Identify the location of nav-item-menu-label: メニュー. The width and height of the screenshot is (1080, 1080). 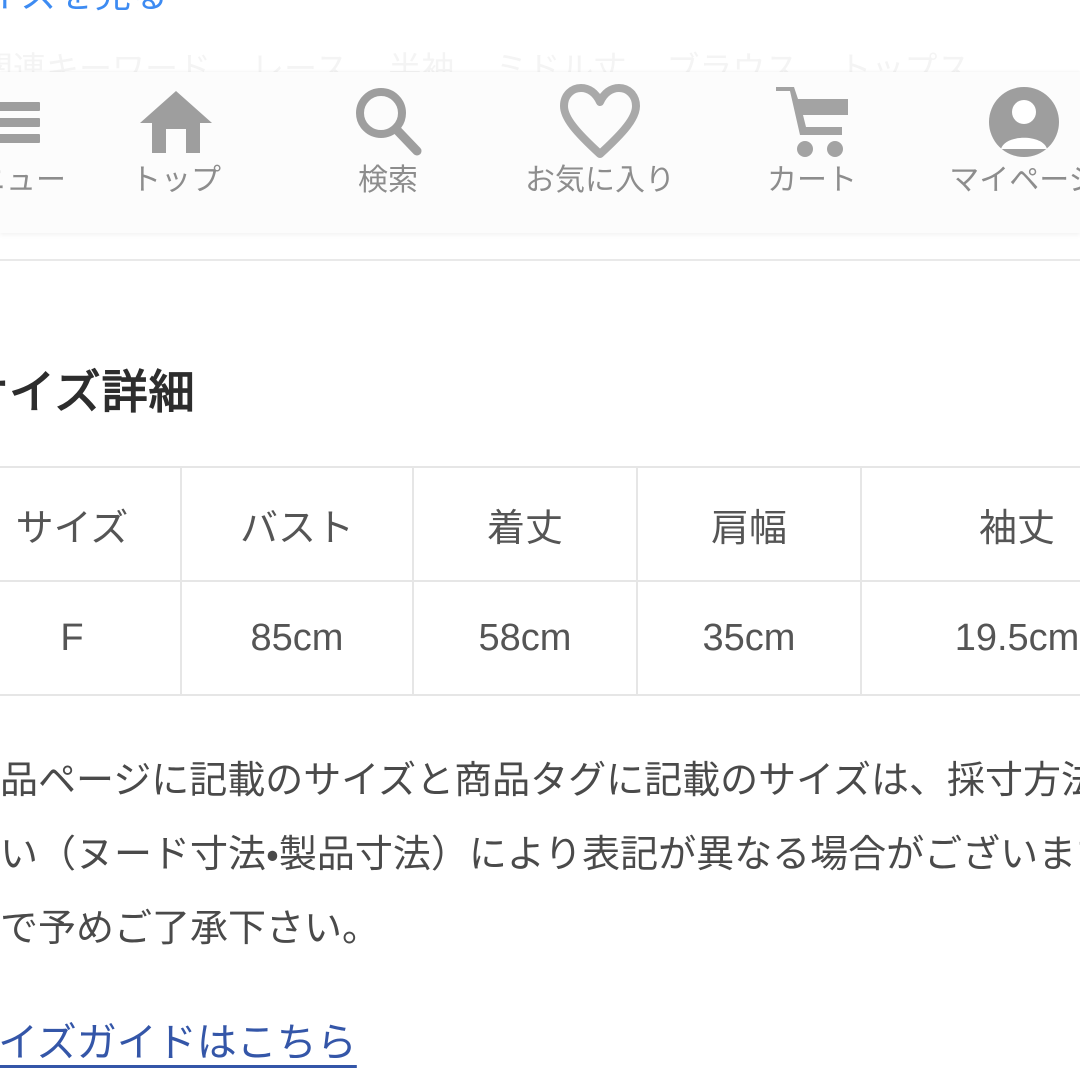
(33, 180).